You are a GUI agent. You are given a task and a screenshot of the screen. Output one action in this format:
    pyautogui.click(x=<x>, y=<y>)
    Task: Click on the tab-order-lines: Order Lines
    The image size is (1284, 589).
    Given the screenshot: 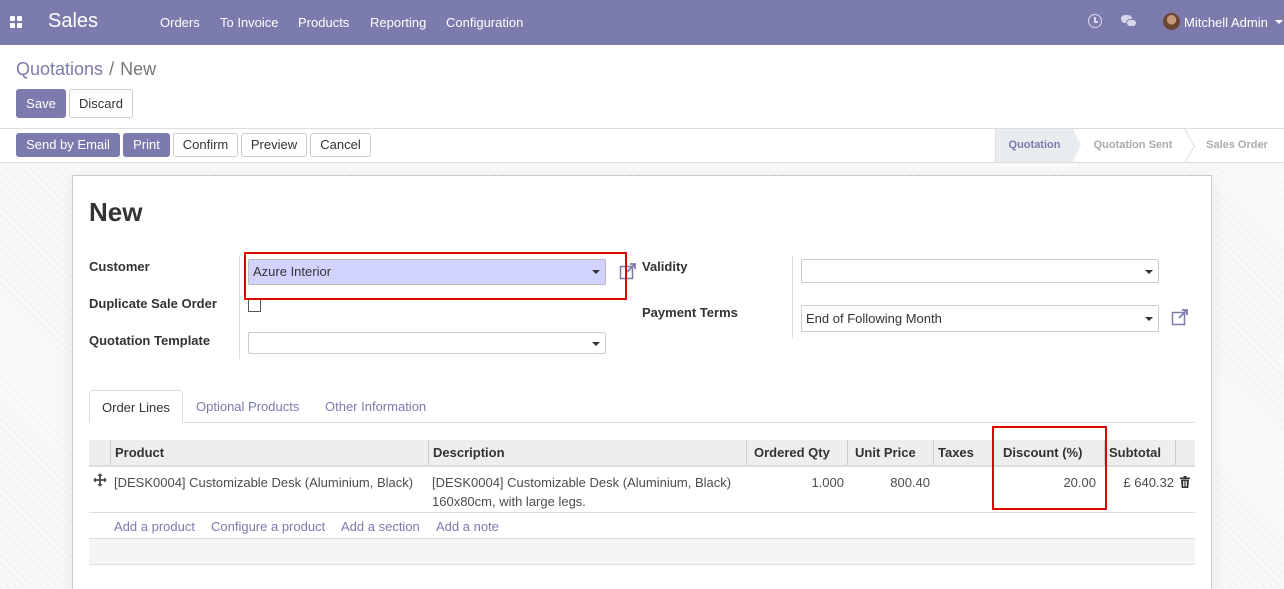 What is the action you would take?
    pyautogui.click(x=136, y=406)
    